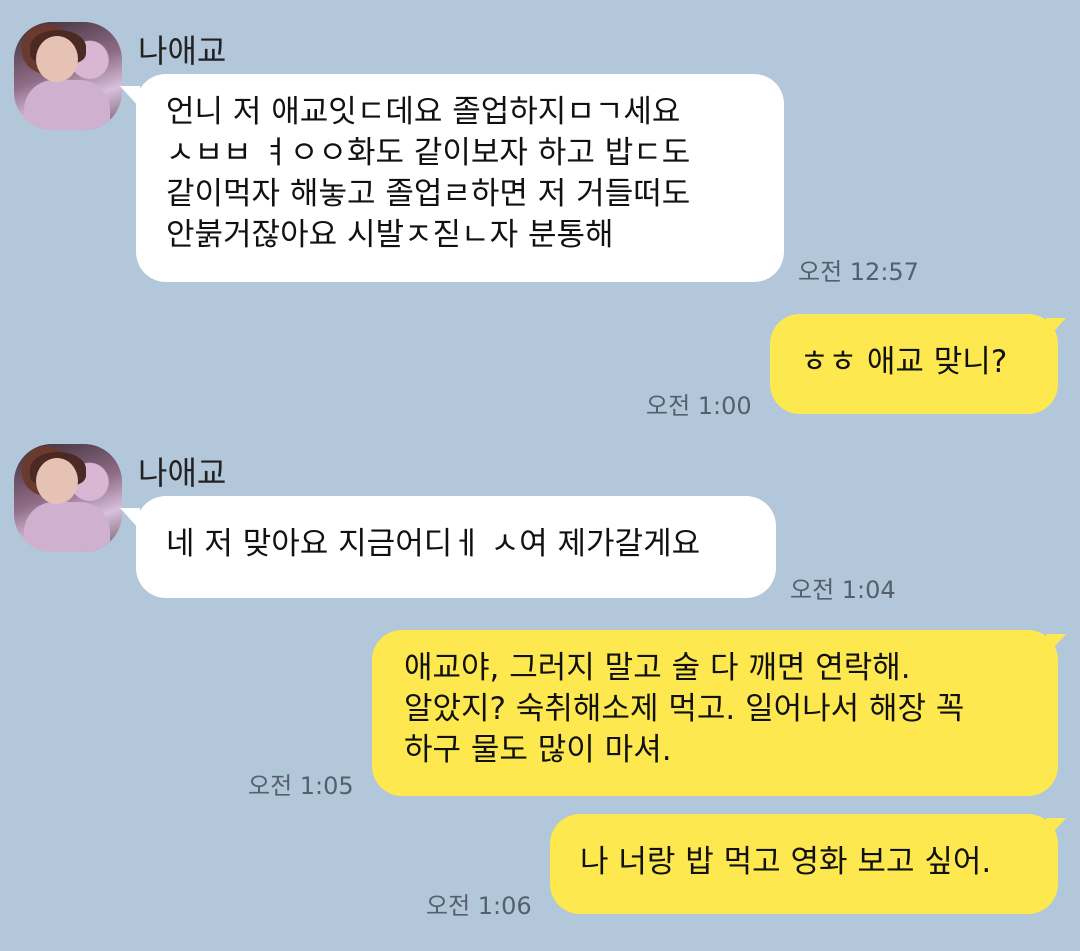 The height and width of the screenshot is (951, 1080). I want to click on message-bubble: 나 너랑 밥 먹고 영화 보고 싶어., so click(804, 864).